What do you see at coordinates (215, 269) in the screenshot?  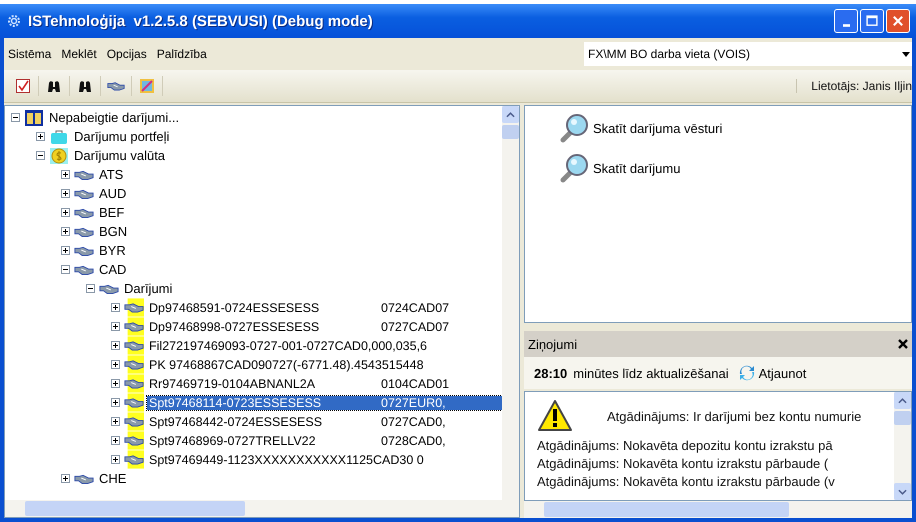 I see `tree-item: CAD` at bounding box center [215, 269].